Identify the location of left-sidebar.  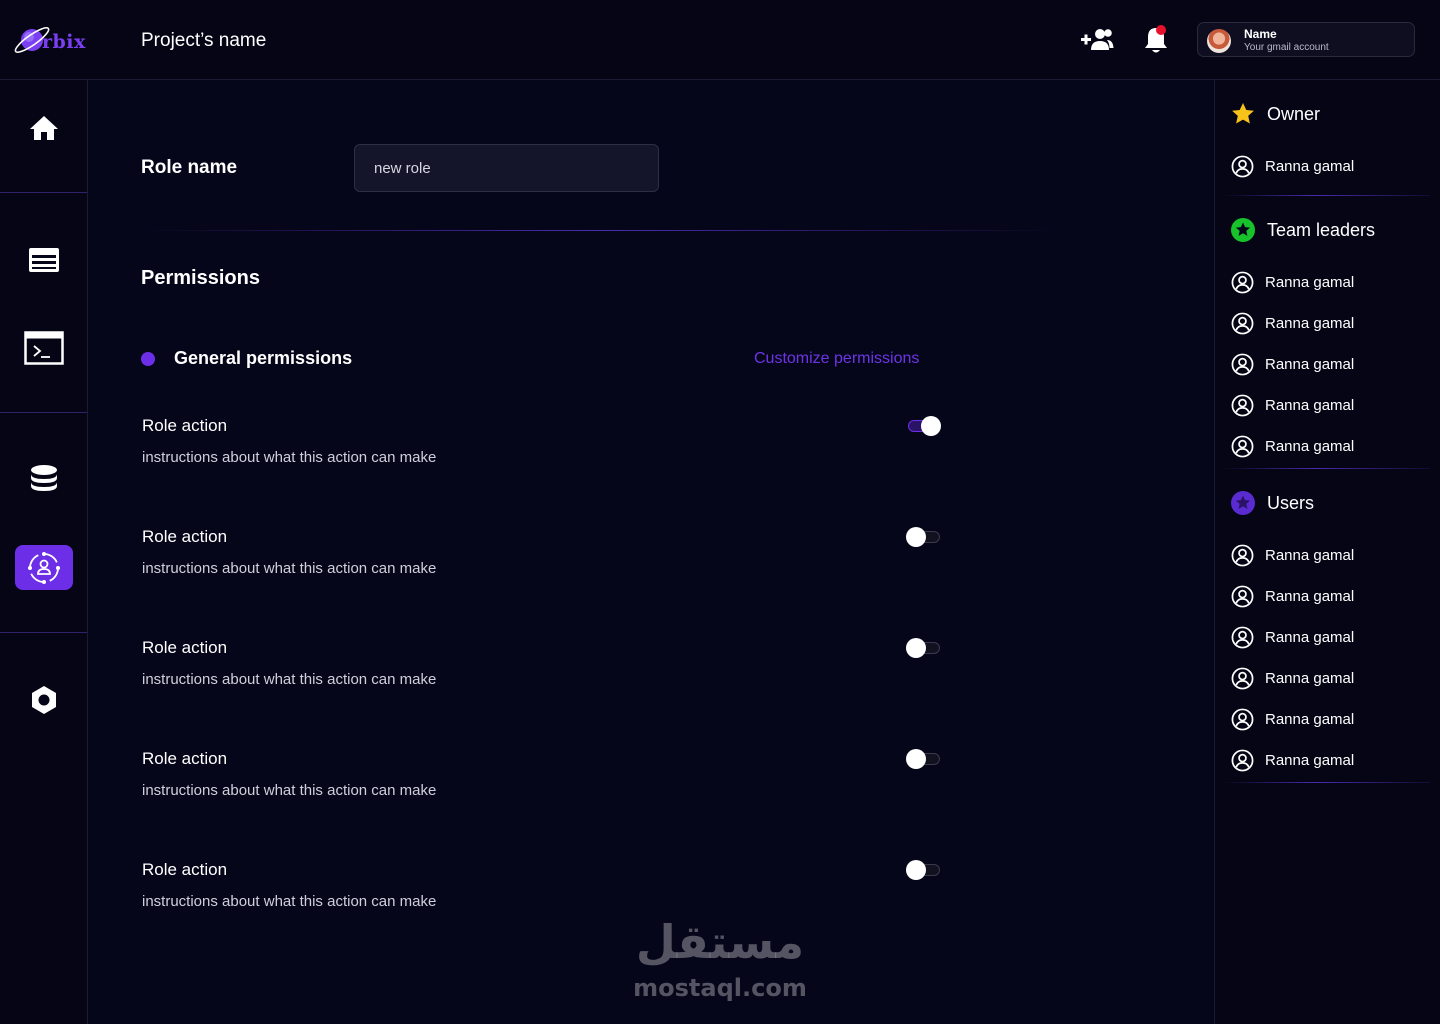
(44, 552).